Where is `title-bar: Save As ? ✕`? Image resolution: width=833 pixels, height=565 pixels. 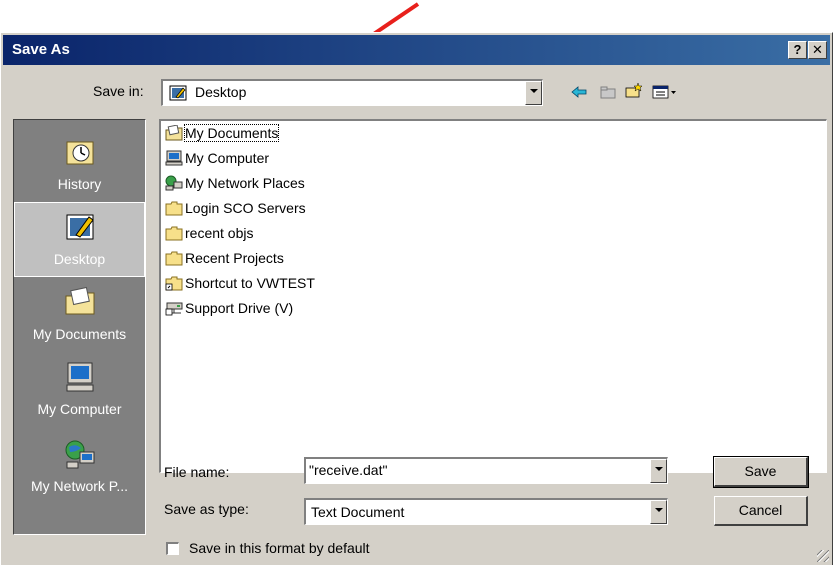 title-bar: Save As ? ✕ is located at coordinates (416, 50).